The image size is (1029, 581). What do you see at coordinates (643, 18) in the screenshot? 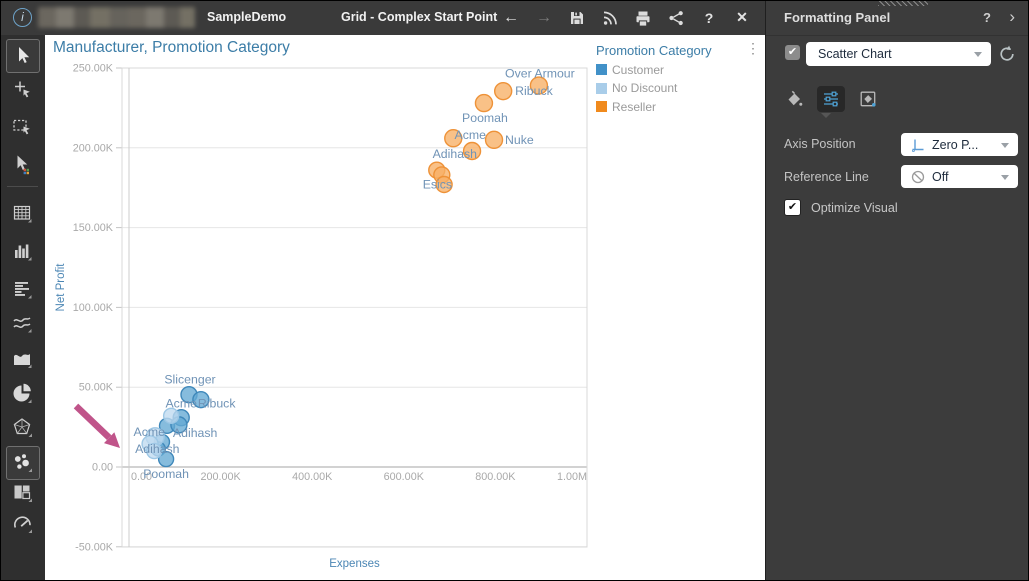
I see `print-icon` at bounding box center [643, 18].